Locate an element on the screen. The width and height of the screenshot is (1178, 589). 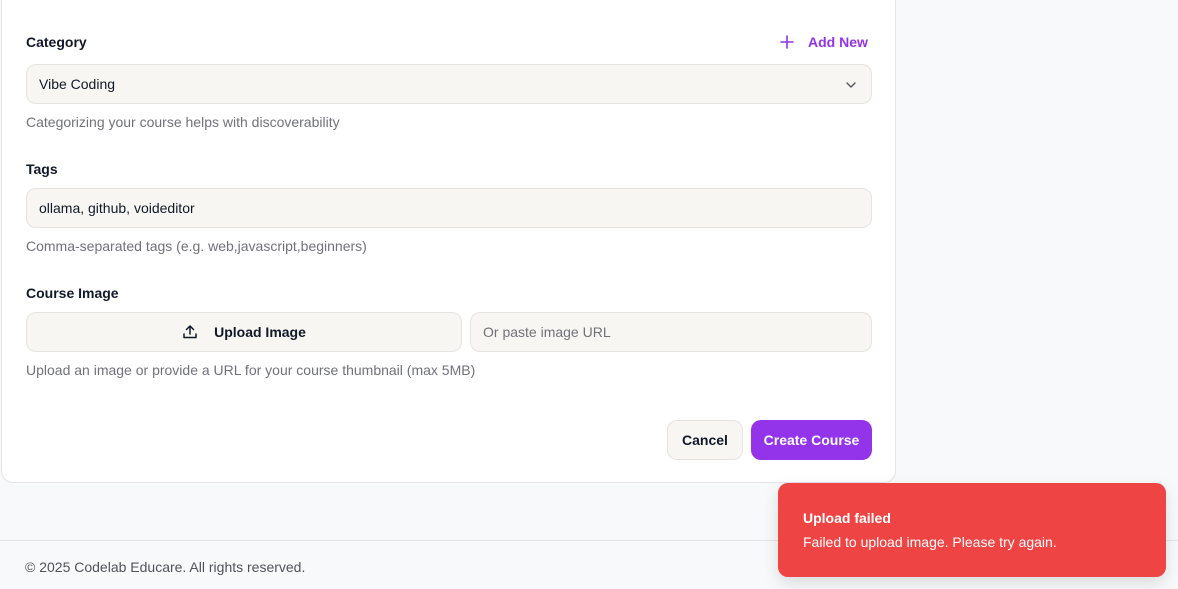
chevron-down-icon is located at coordinates (851, 85).